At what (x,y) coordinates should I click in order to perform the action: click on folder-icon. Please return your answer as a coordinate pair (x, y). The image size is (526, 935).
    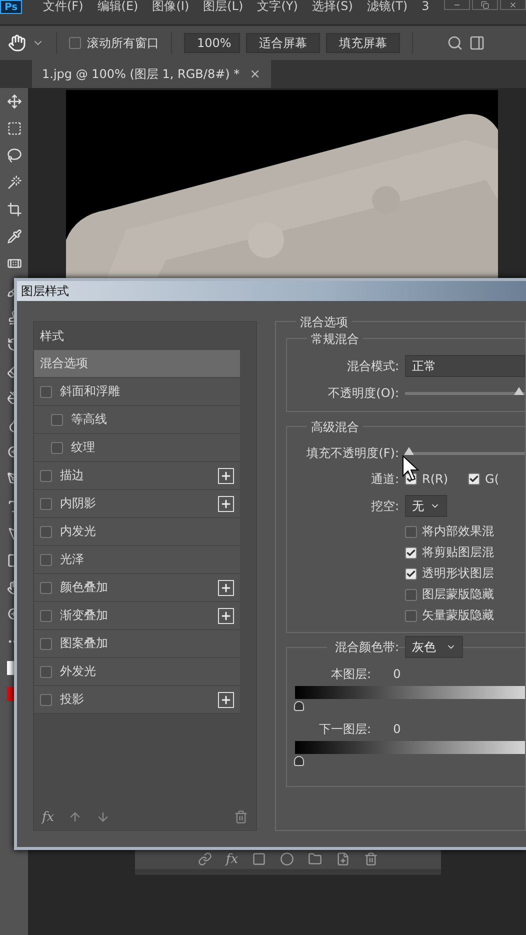
    Looking at the image, I should click on (315, 859).